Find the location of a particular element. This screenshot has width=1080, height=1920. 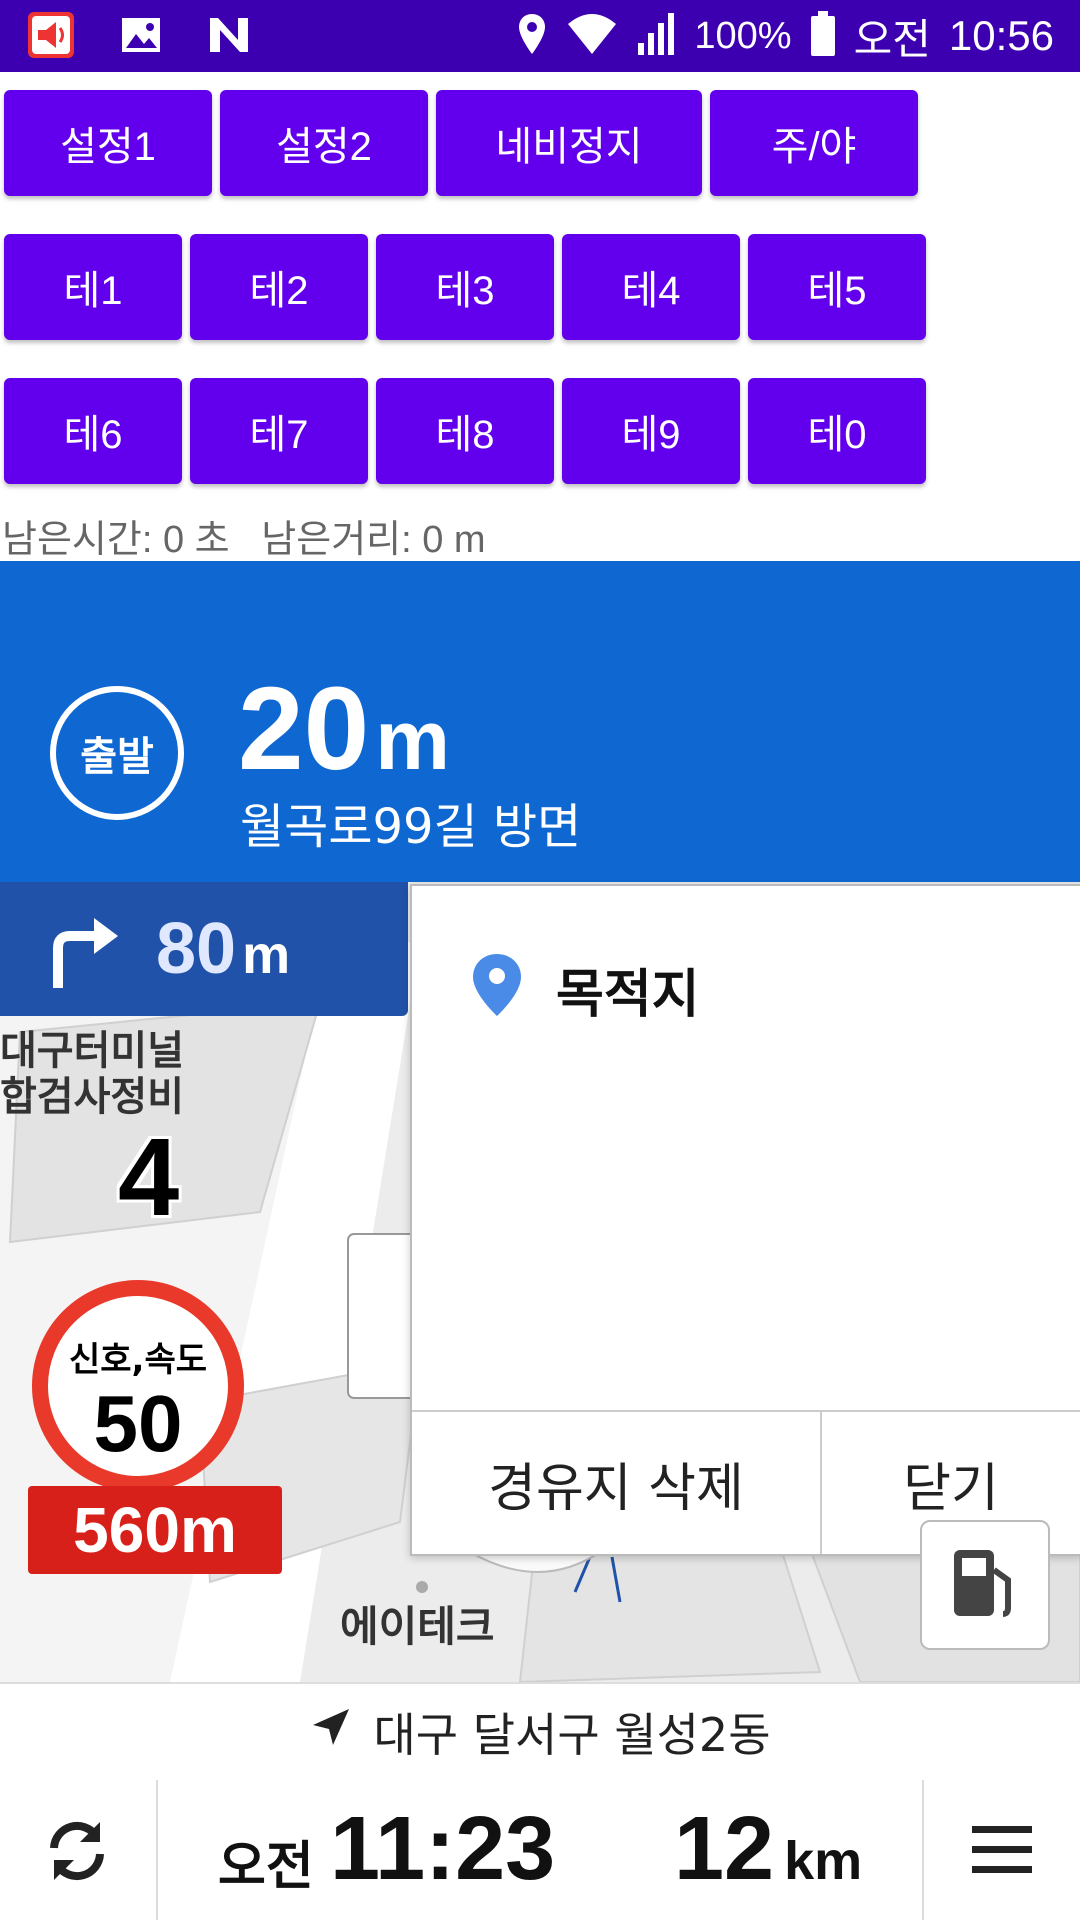

next-turn-panel: 80 m is located at coordinates (204, 949).